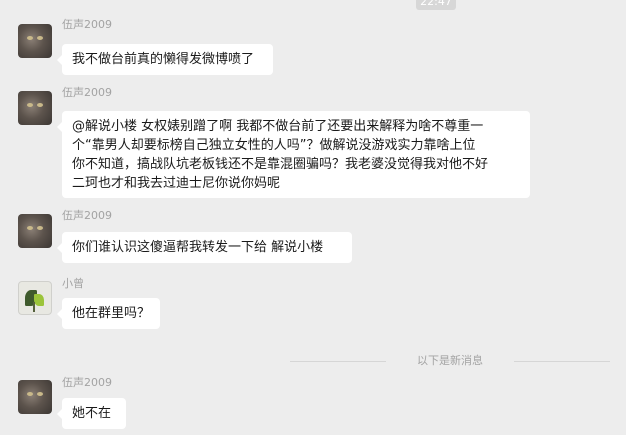 This screenshot has height=435, width=626. I want to click on message-text: 个“靠男人却要标榜自己独立女性的人吗”？做解说没游戏实力靠啥上位, so click(274, 145).